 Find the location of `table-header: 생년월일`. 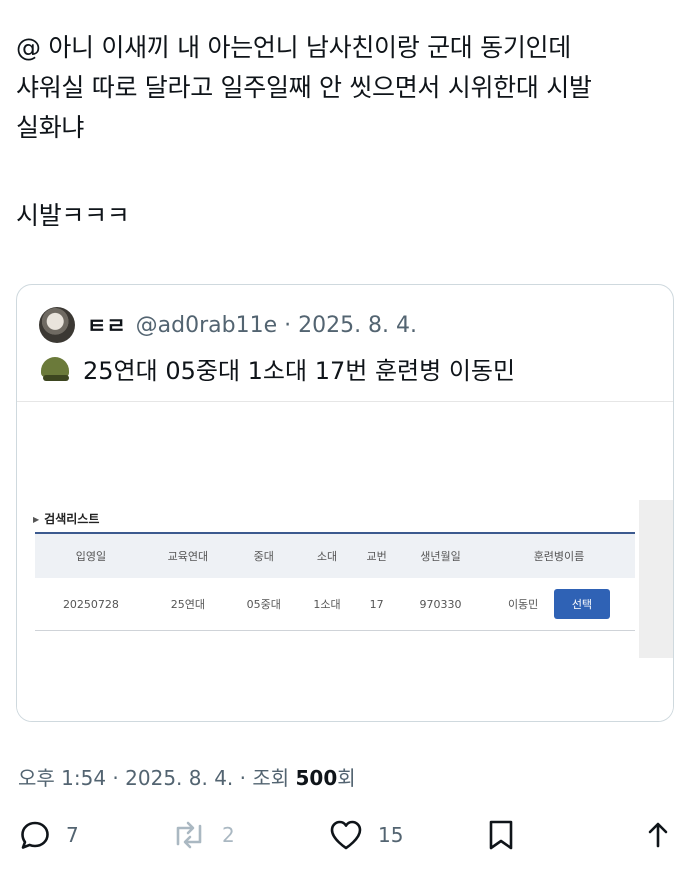

table-header: 생년월일 is located at coordinates (440, 556).